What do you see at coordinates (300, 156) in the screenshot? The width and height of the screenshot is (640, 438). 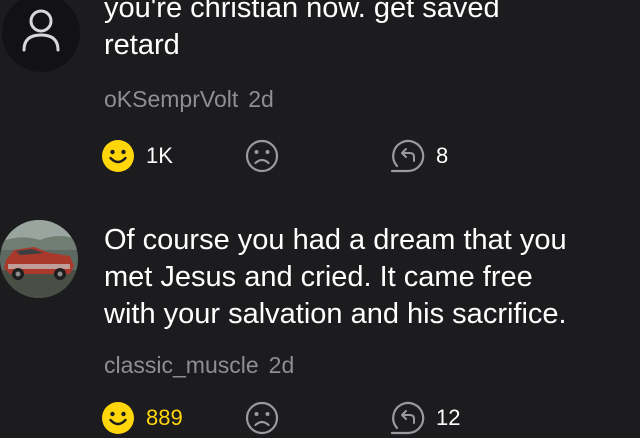 I see `action-bar: 1K 8` at bounding box center [300, 156].